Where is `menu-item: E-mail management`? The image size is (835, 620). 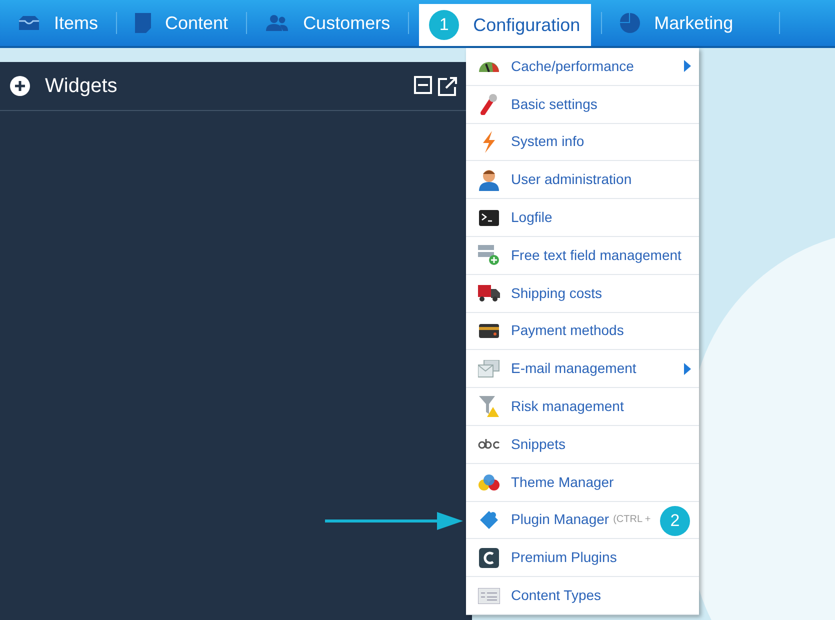
menu-item: E-mail management is located at coordinates (582, 369).